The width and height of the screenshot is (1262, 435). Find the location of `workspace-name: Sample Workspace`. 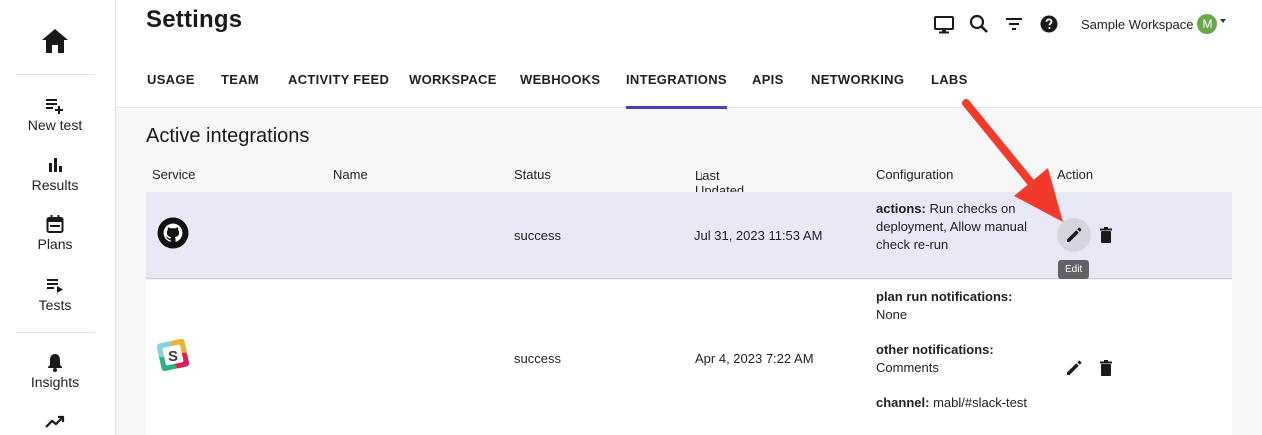

workspace-name: Sample Workspace is located at coordinates (1137, 24).